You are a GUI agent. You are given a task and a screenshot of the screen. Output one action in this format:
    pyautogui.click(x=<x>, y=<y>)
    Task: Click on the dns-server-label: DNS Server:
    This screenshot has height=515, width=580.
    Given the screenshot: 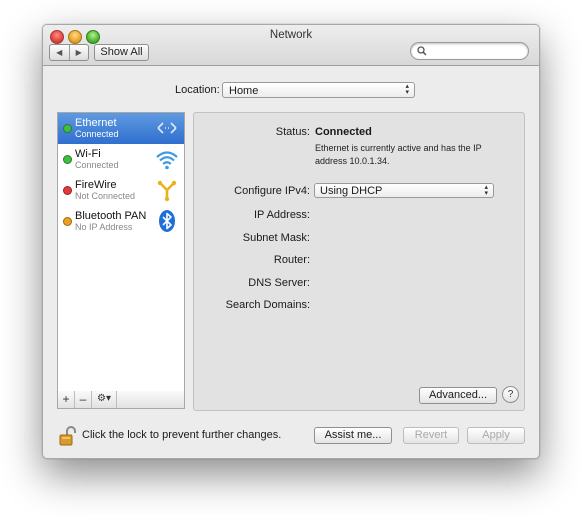 What is the action you would take?
    pyautogui.click(x=279, y=283)
    